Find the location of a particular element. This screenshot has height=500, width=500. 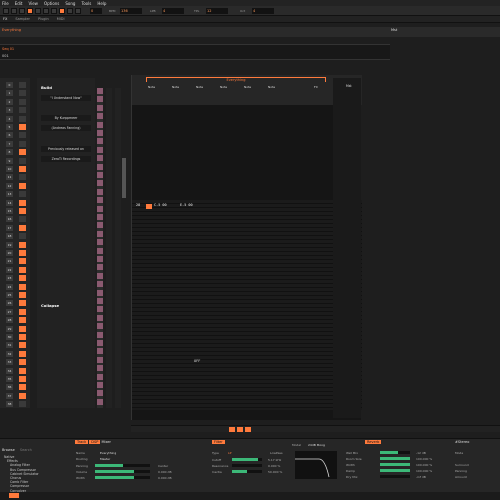

sequence-row-number: 15 is located at coordinates (9, 211).